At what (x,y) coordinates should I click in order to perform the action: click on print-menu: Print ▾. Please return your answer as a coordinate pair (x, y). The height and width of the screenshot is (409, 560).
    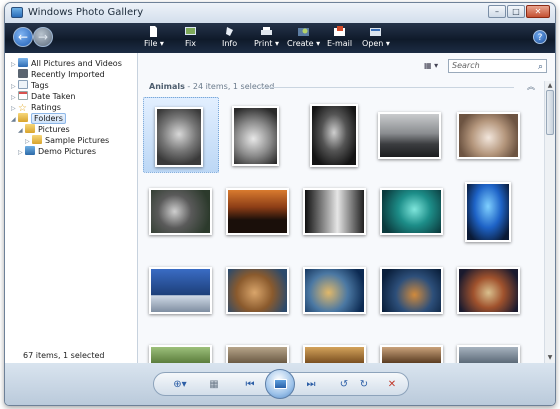
    Looking at the image, I should click on (266, 37).